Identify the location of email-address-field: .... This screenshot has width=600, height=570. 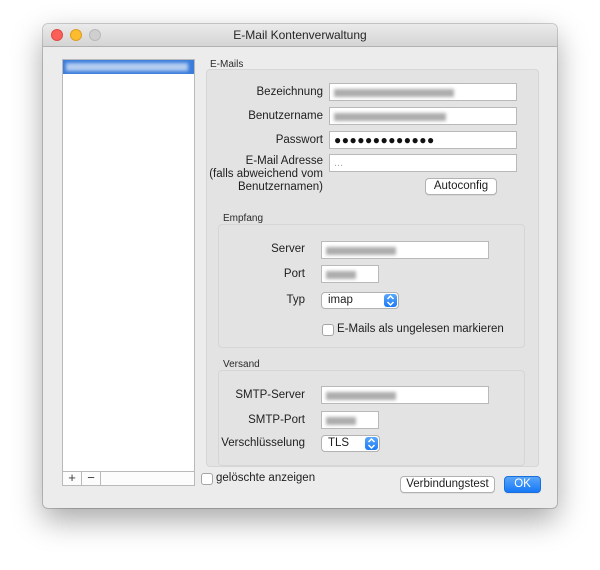
(423, 163).